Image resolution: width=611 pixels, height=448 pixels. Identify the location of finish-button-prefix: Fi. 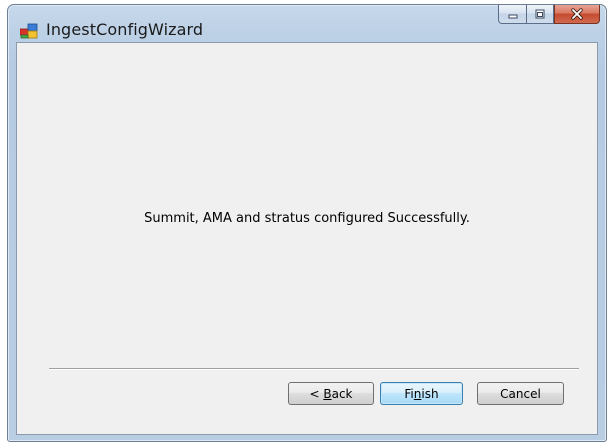
(409, 393).